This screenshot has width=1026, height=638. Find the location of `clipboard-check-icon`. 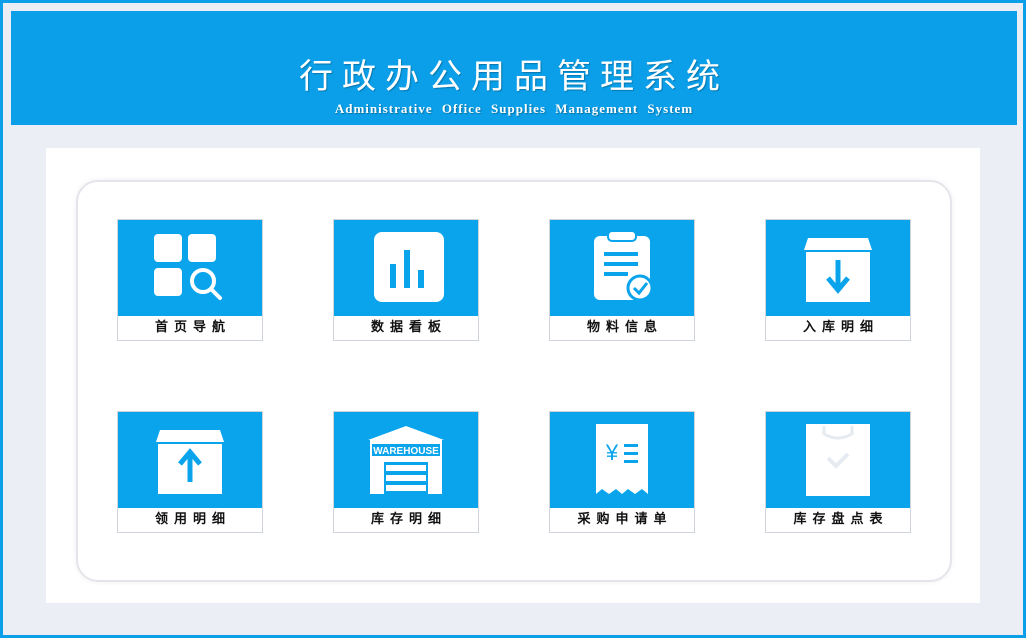

clipboard-check-icon is located at coordinates (624, 266).